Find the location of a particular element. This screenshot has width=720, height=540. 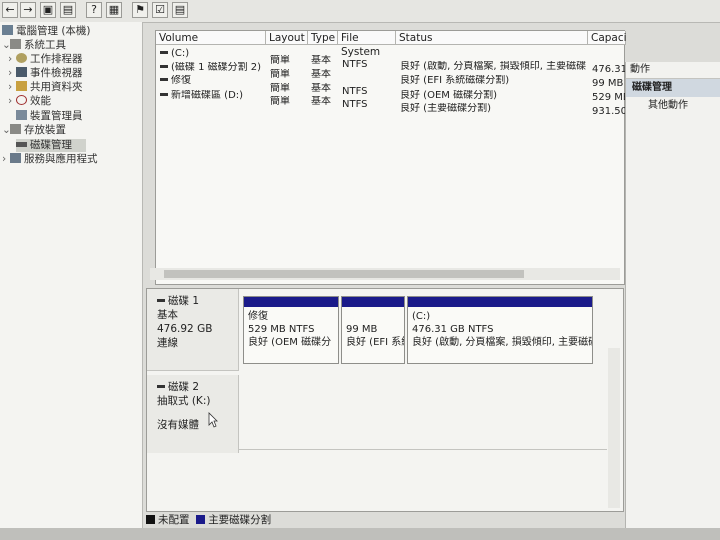

console-icon: ▤ is located at coordinates (68, 10).